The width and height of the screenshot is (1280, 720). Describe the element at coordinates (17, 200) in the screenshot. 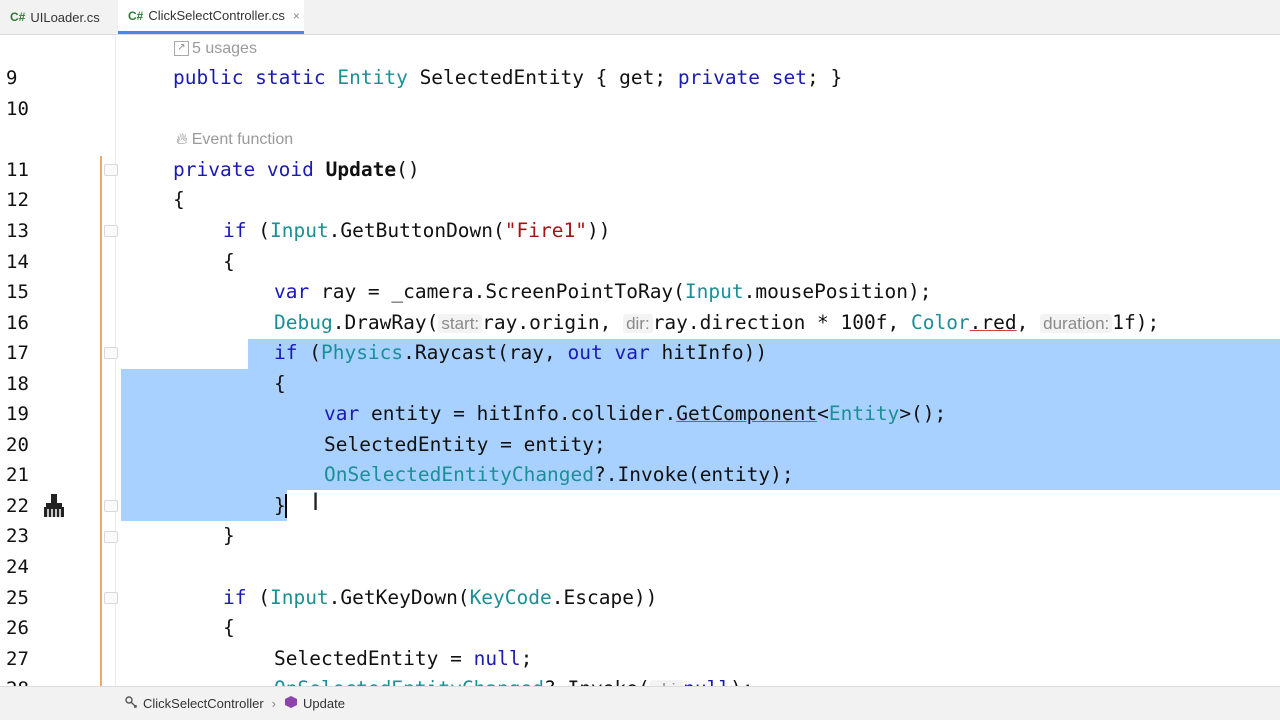

I see `line-number: 12` at that location.